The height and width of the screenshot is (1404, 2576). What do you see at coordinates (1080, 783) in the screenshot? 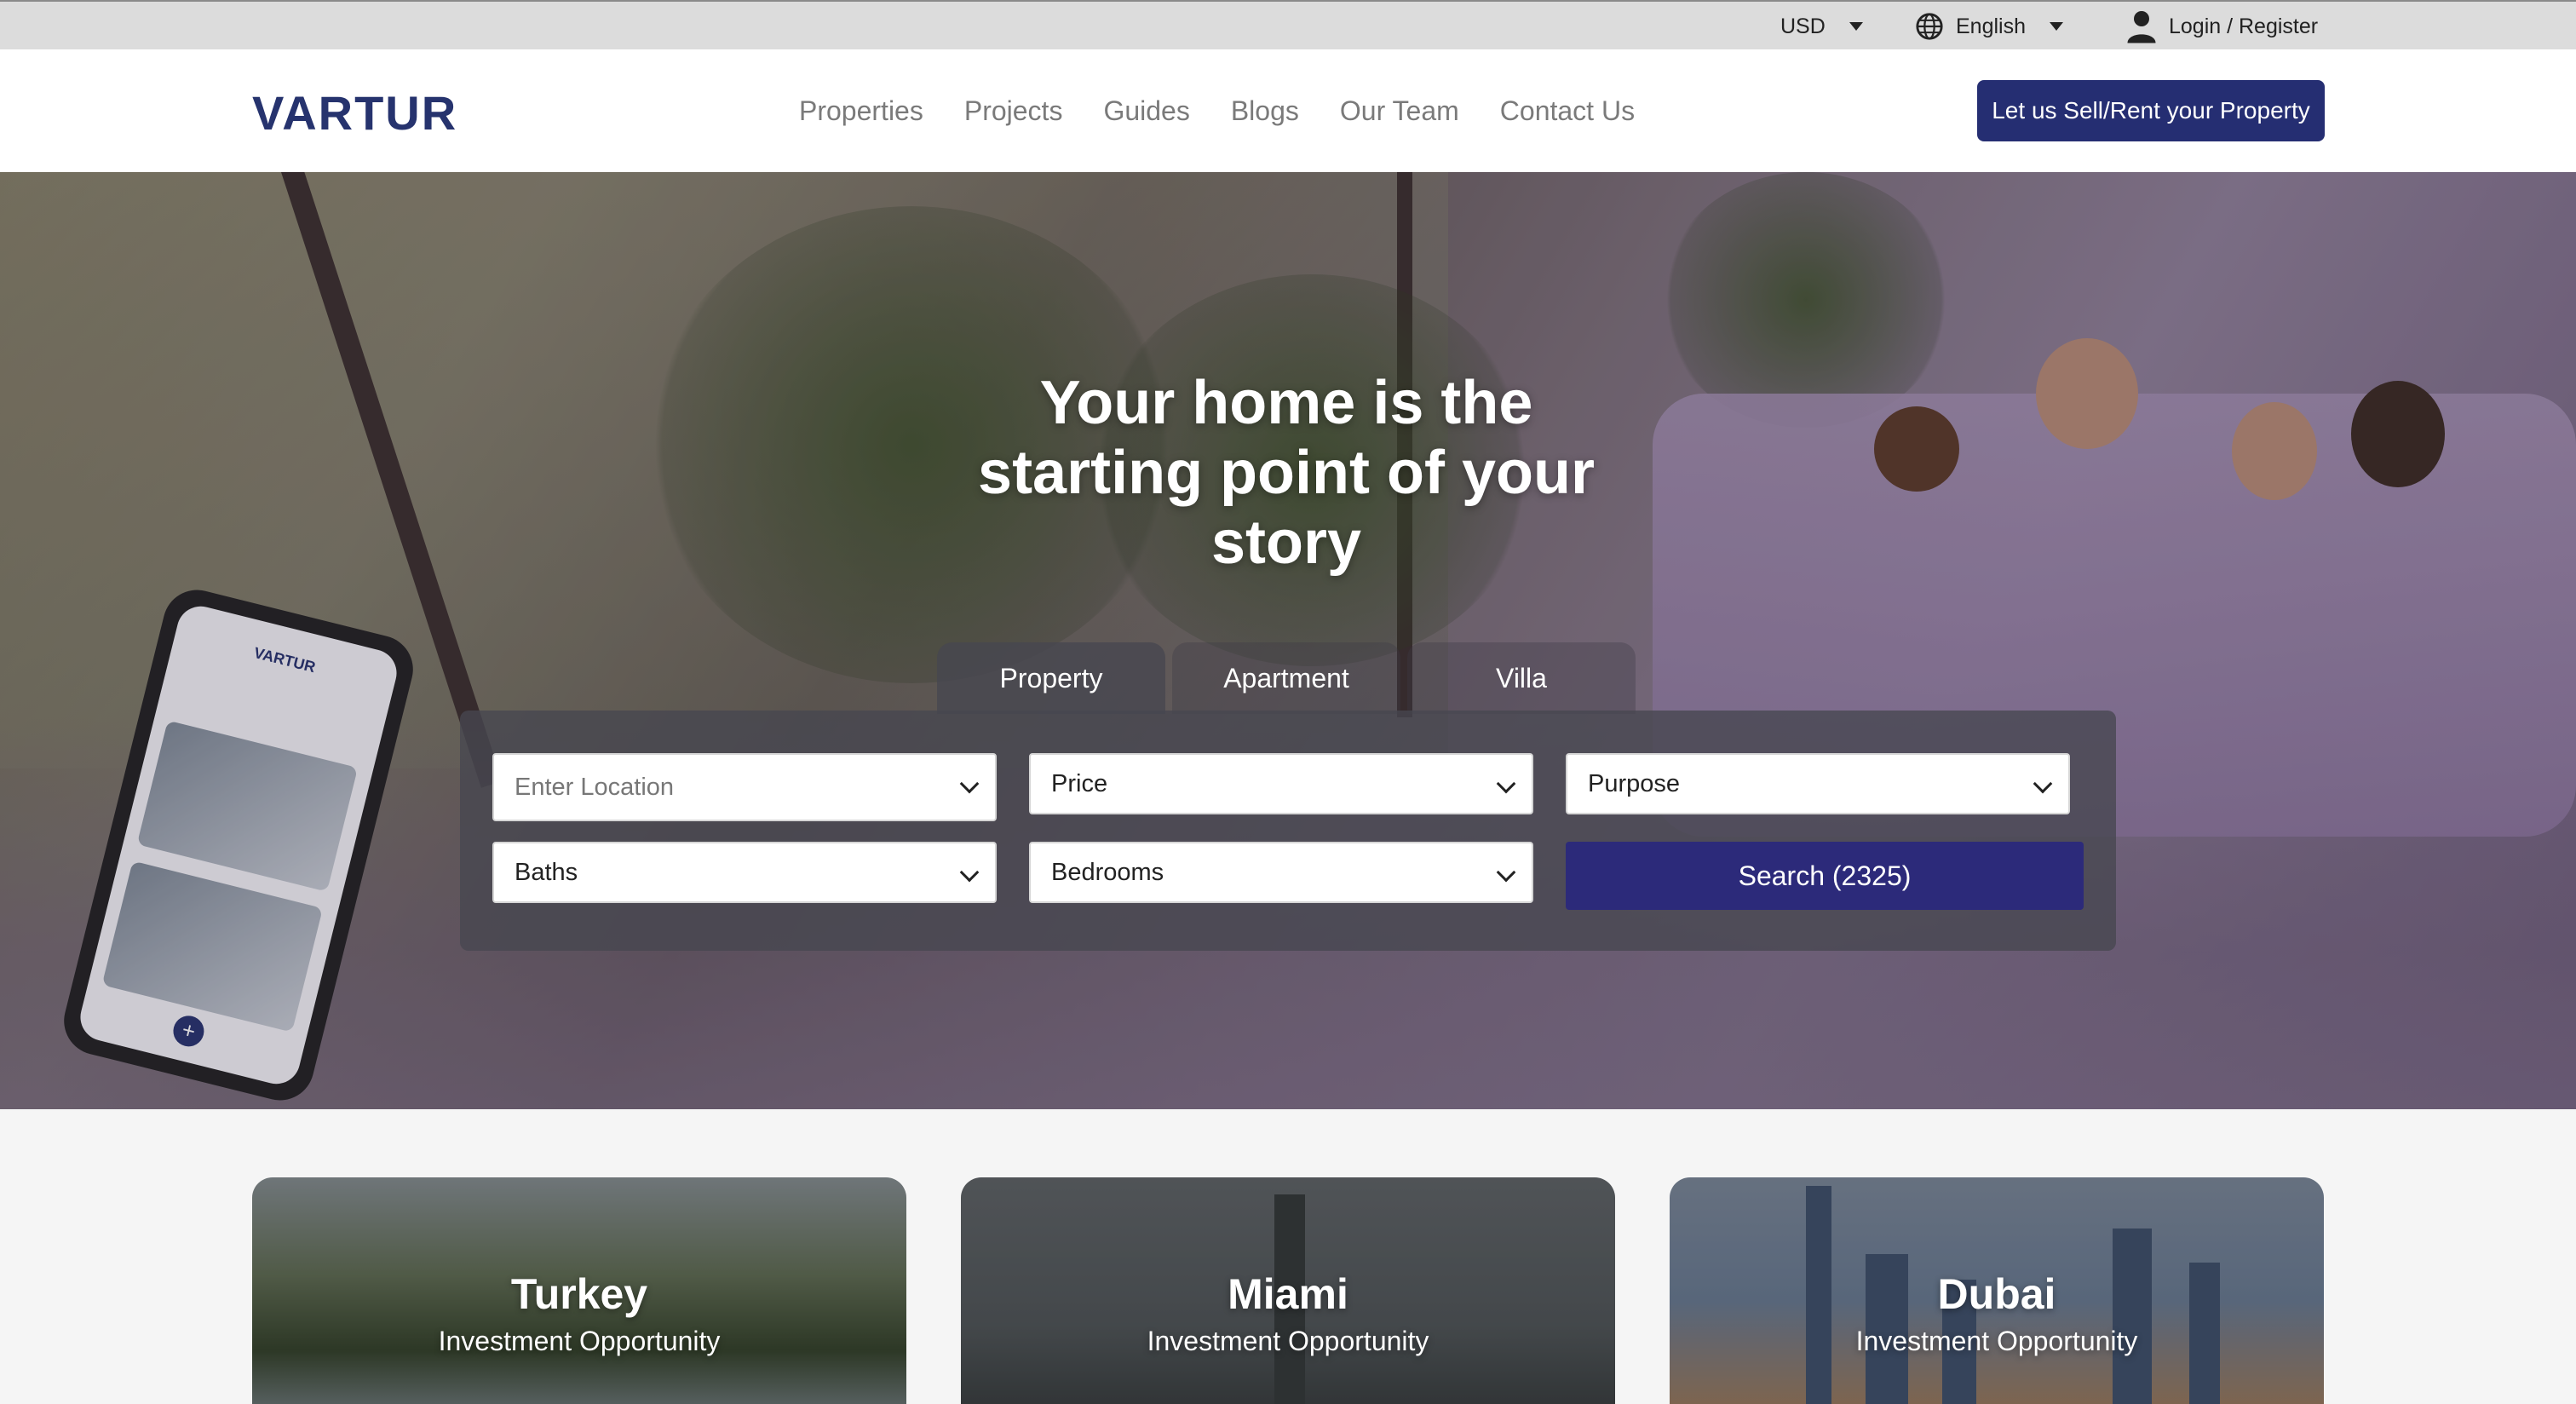
I see `price-label: Price` at bounding box center [1080, 783].